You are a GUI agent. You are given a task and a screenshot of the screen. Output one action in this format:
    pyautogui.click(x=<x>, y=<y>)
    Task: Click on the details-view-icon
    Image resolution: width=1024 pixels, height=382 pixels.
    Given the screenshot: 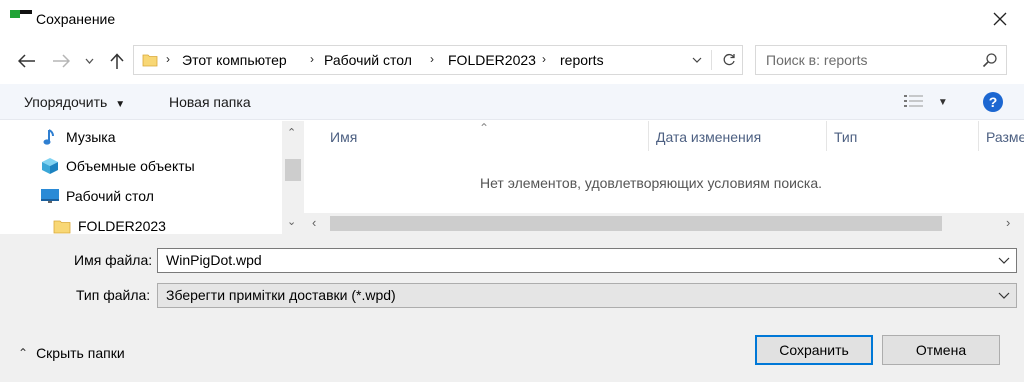 What is the action you would take?
    pyautogui.click(x=913, y=101)
    